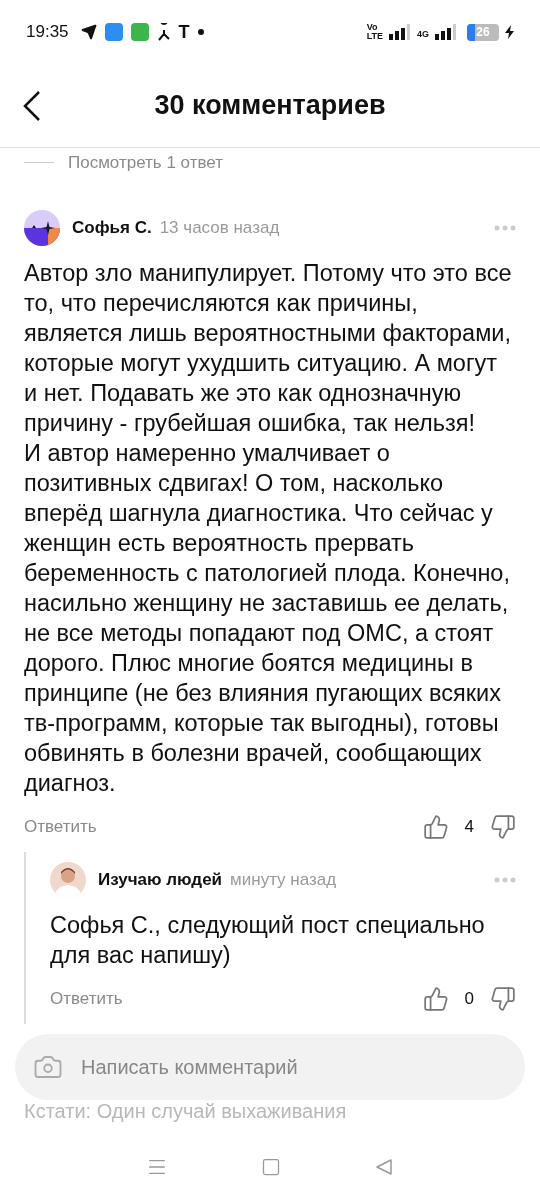 This screenshot has width=540, height=1200. Describe the element at coordinates (268, 348) in the screenshot. I see `comment-text: Автор зло манипулирует. Потому что это все то, что перечисляются как причины, является лишь вероятностными факторами, которые могут ухудшить ситуацию. А могут и нет. Подавать же это как однозначную причину - грубейшая ошибка, так нельзя!` at that location.